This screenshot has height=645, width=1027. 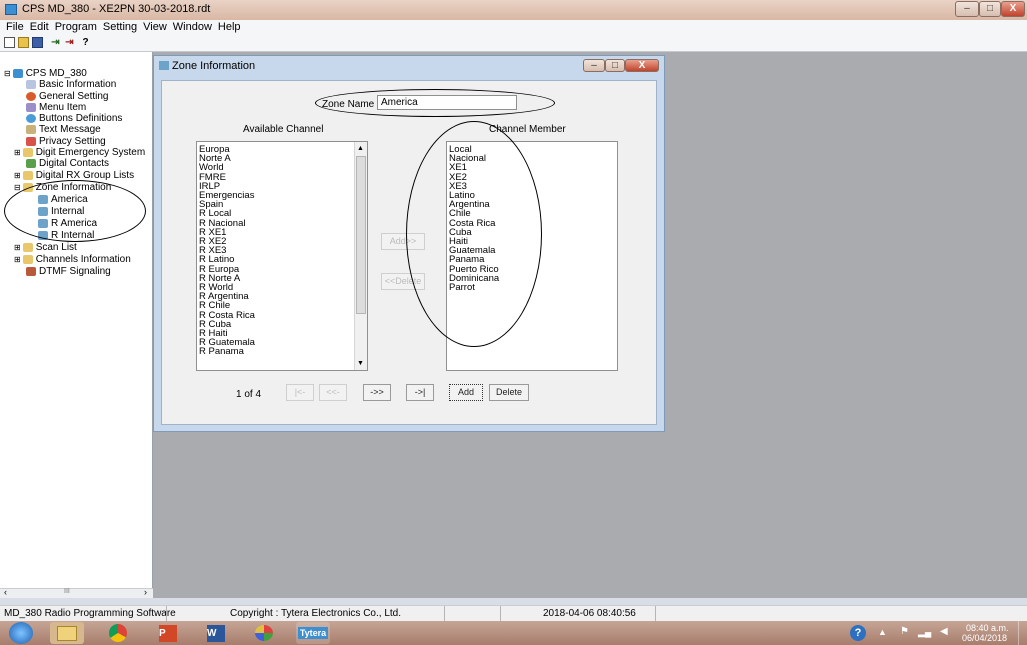 I want to click on scroll-up-icon: ▲, so click(x=360, y=148).